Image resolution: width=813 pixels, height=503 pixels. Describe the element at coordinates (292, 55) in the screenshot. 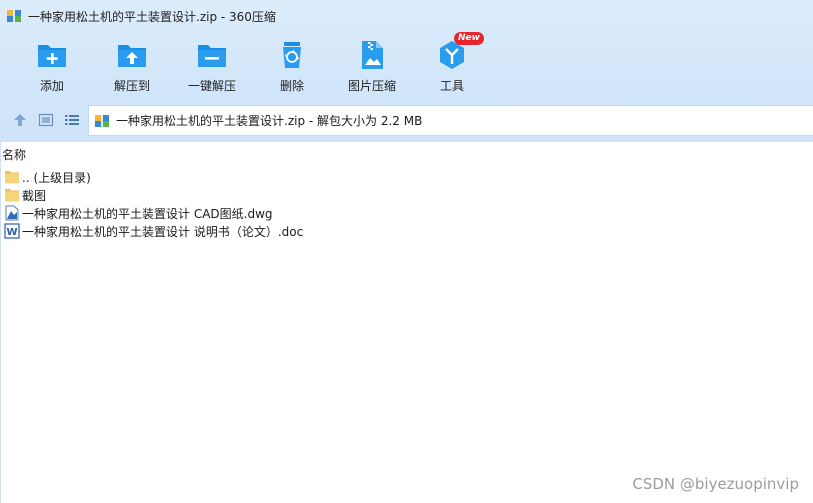

I see `trash-icon` at that location.